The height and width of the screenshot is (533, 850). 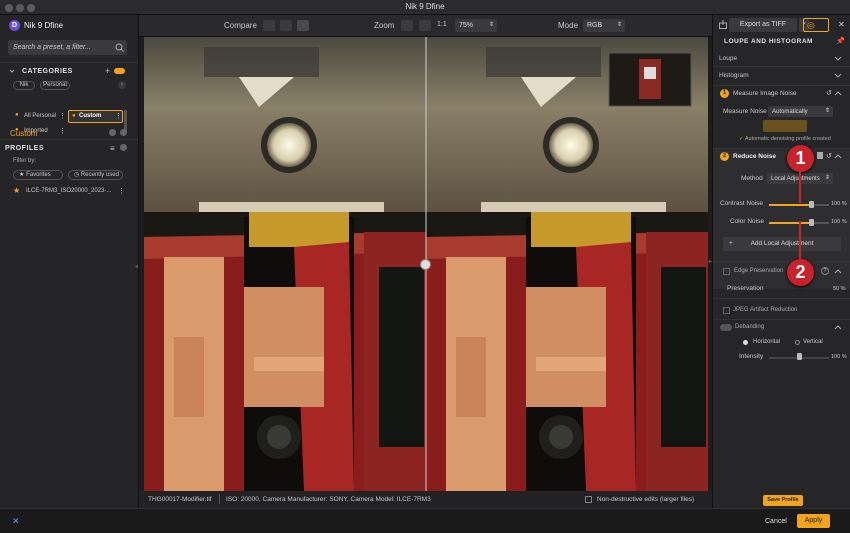 What do you see at coordinates (728, 58) in the screenshot?
I see `loupe-label: Loupe` at bounding box center [728, 58].